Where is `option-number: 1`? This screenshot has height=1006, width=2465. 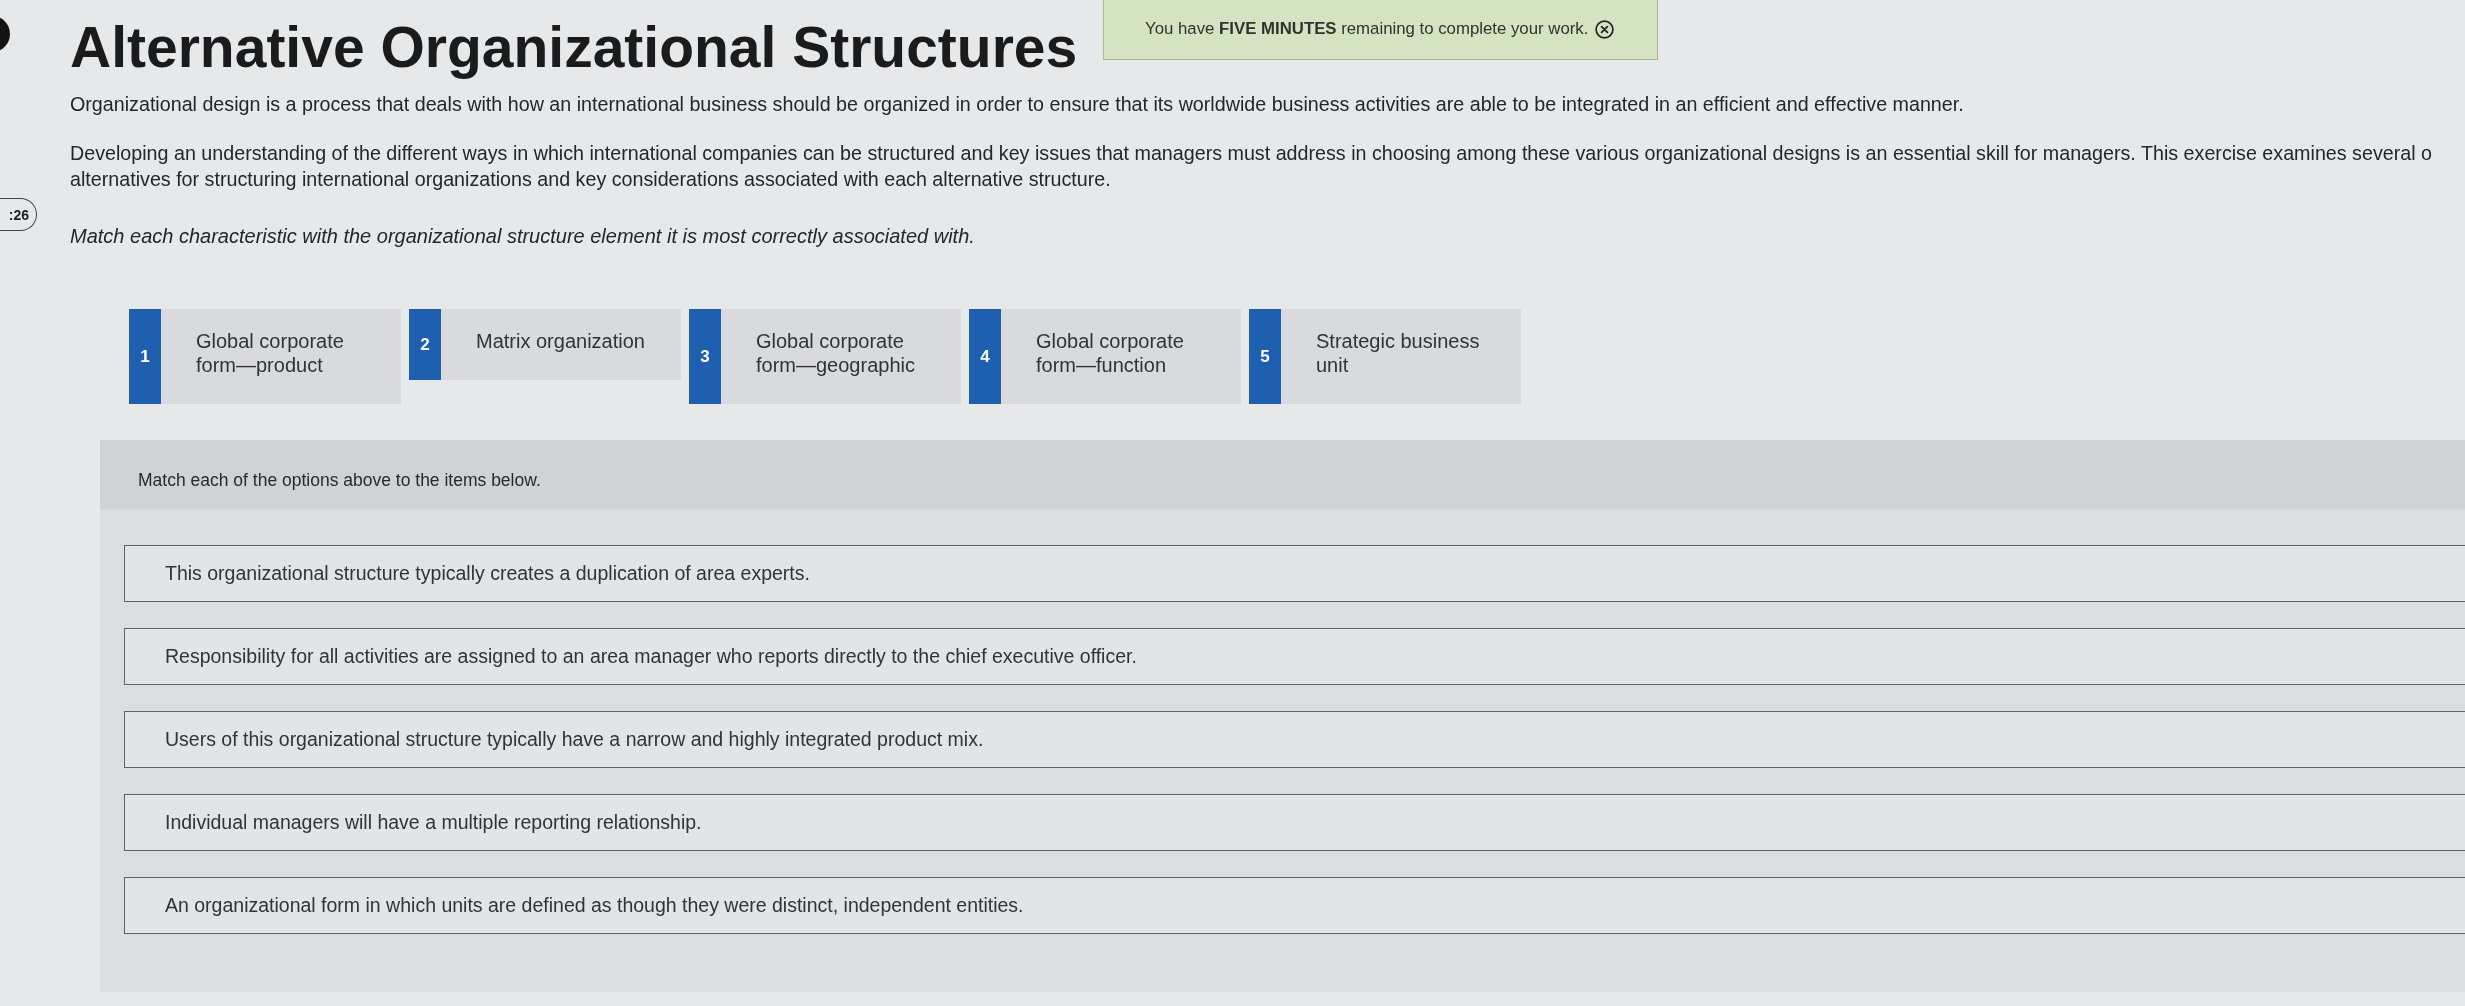
option-number: 1 is located at coordinates (145, 356).